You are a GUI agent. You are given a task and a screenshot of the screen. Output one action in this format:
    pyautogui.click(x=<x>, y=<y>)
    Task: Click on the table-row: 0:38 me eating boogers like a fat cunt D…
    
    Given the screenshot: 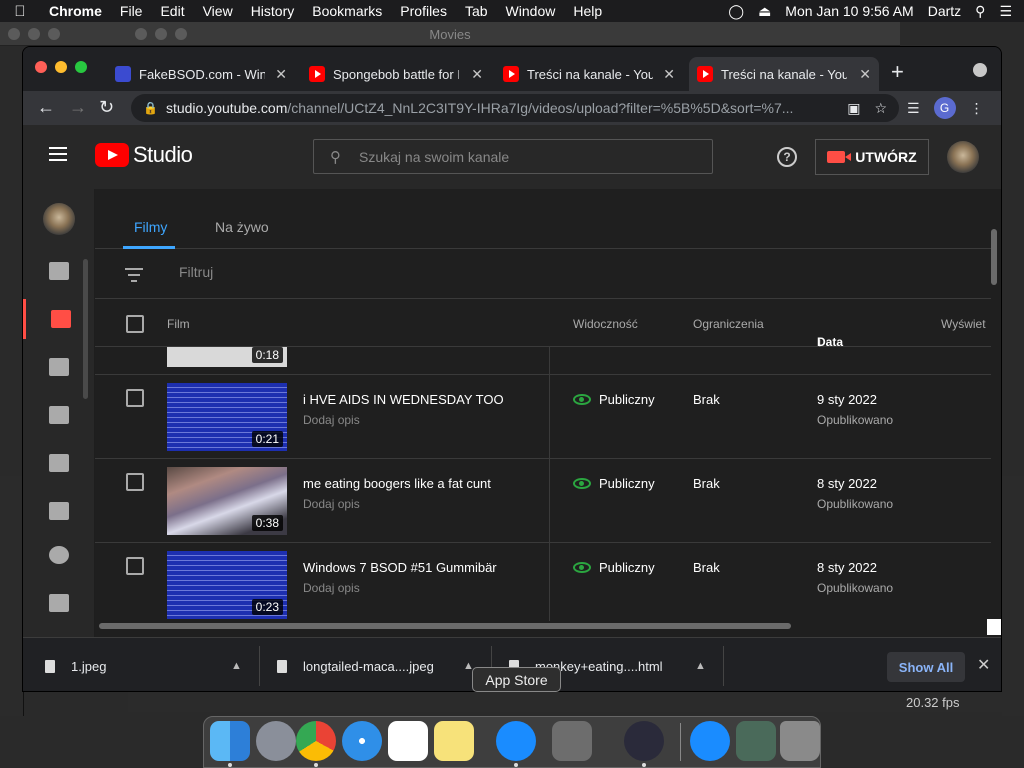 What is the action you would take?
    pyautogui.click(x=543, y=501)
    